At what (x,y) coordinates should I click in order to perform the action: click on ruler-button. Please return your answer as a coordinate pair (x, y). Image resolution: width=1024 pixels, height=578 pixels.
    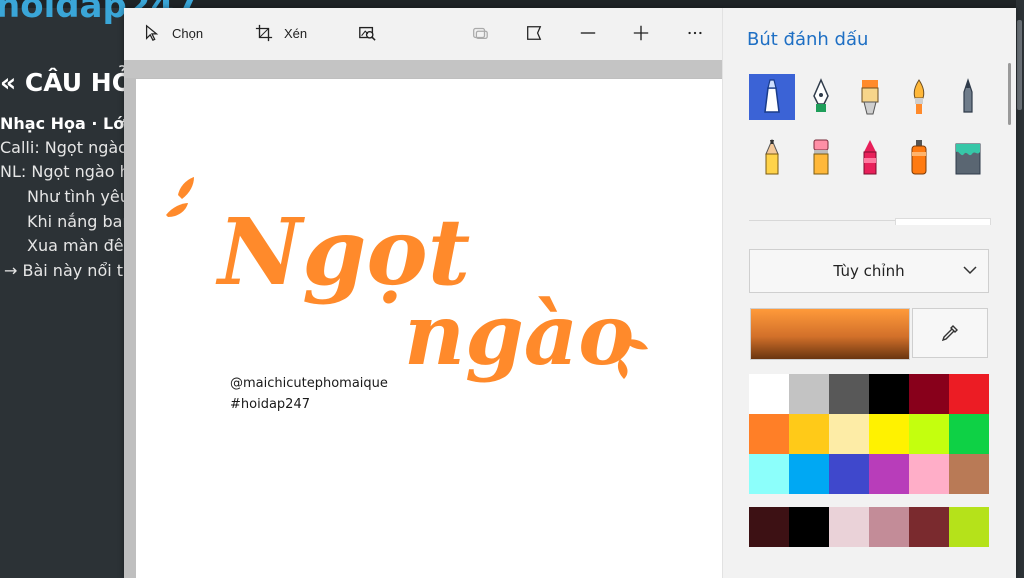
    Looking at the image, I should click on (534, 33).